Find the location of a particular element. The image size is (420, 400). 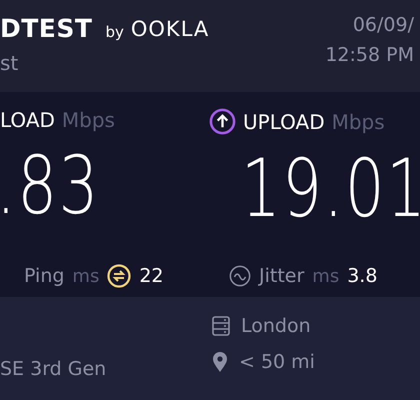

brand-name: DTEST is located at coordinates (46, 28).